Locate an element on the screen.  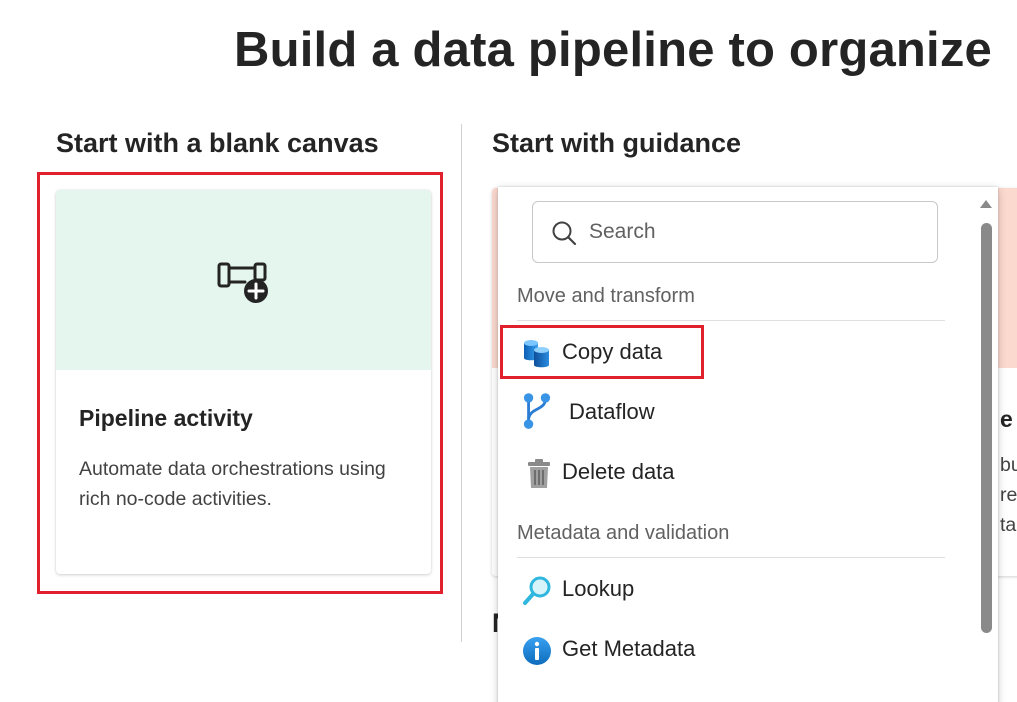
group-label-metadata-validation: Metadata and validation is located at coordinates (623, 533).